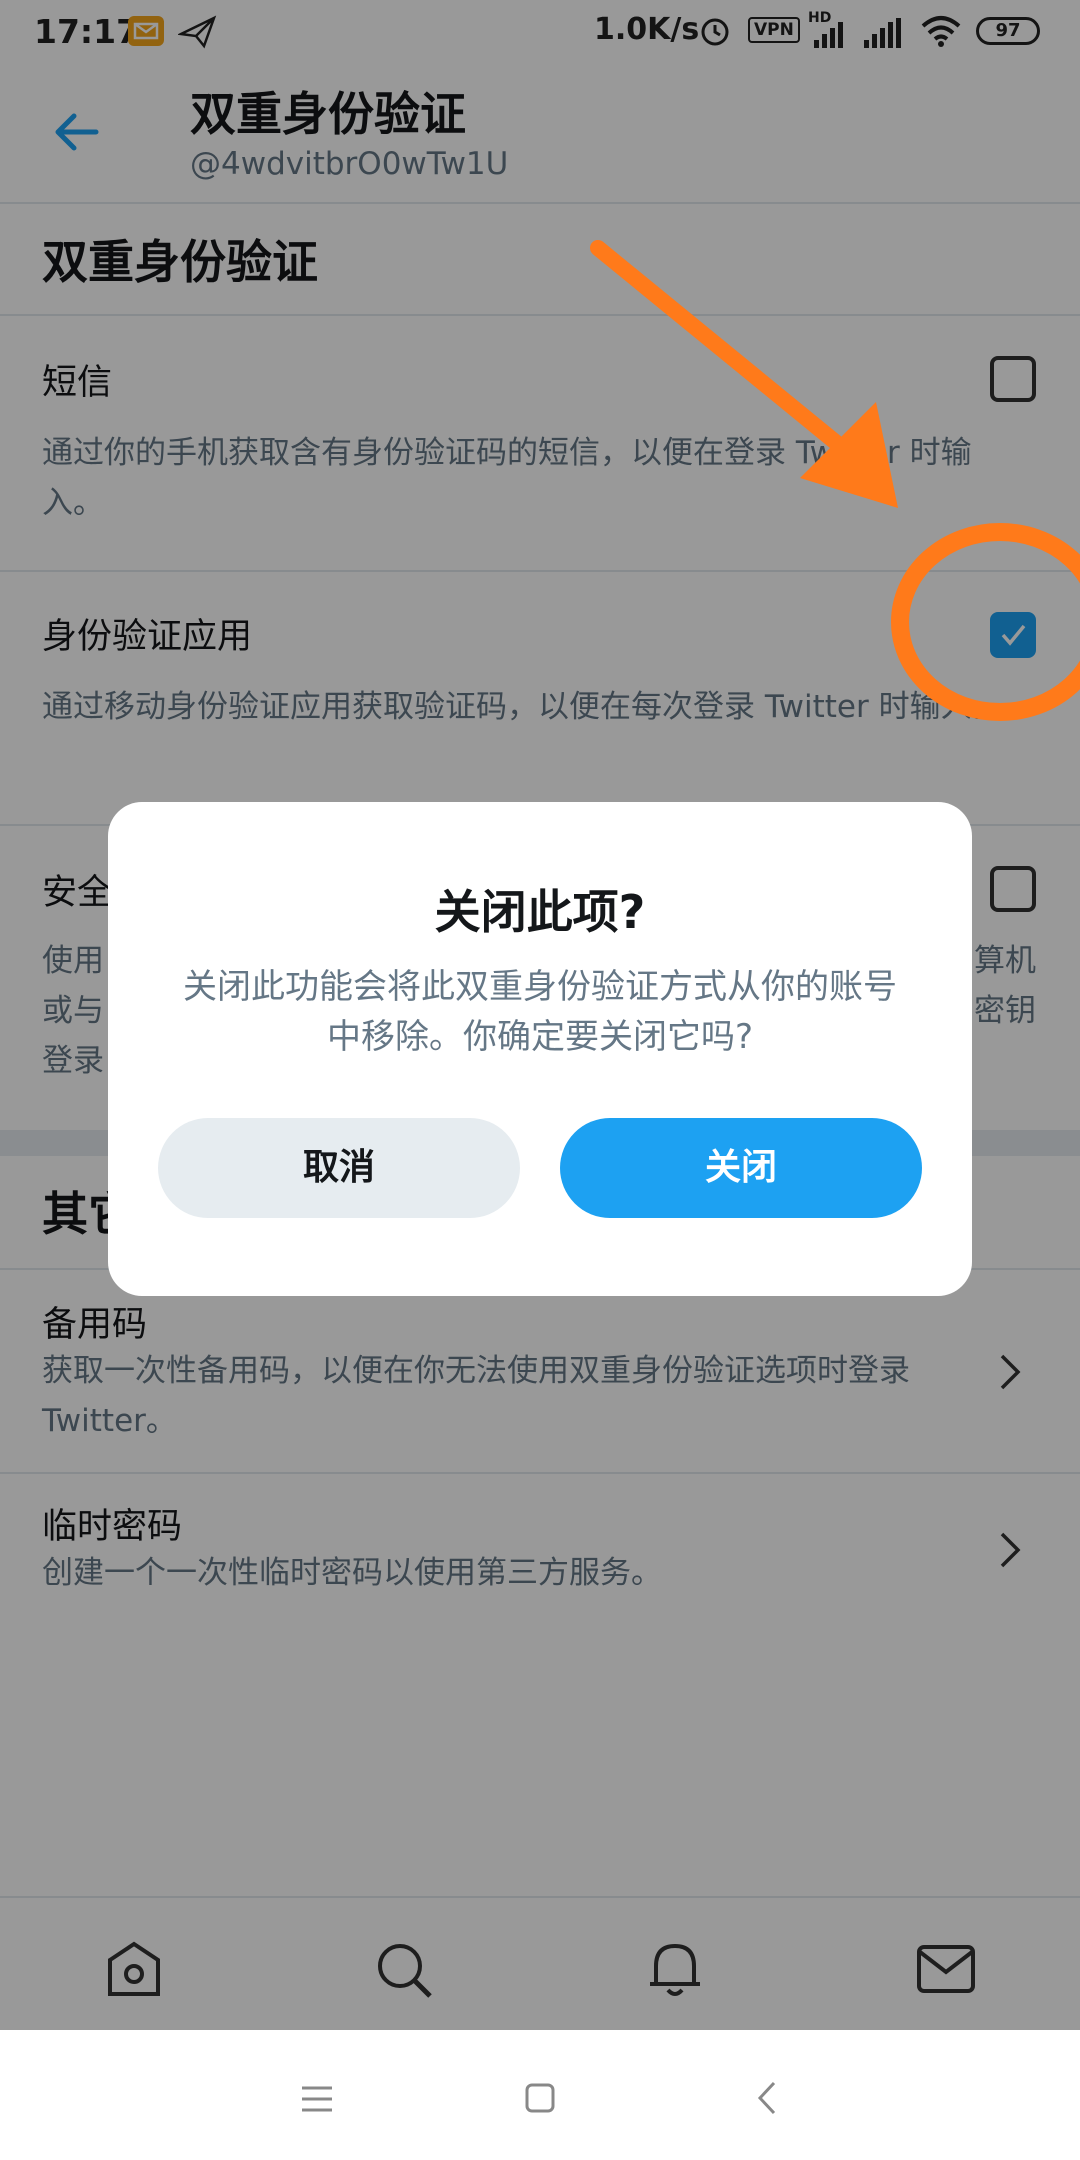  Describe the element at coordinates (317, 2101) in the screenshot. I see `menu-nav-icon` at that location.